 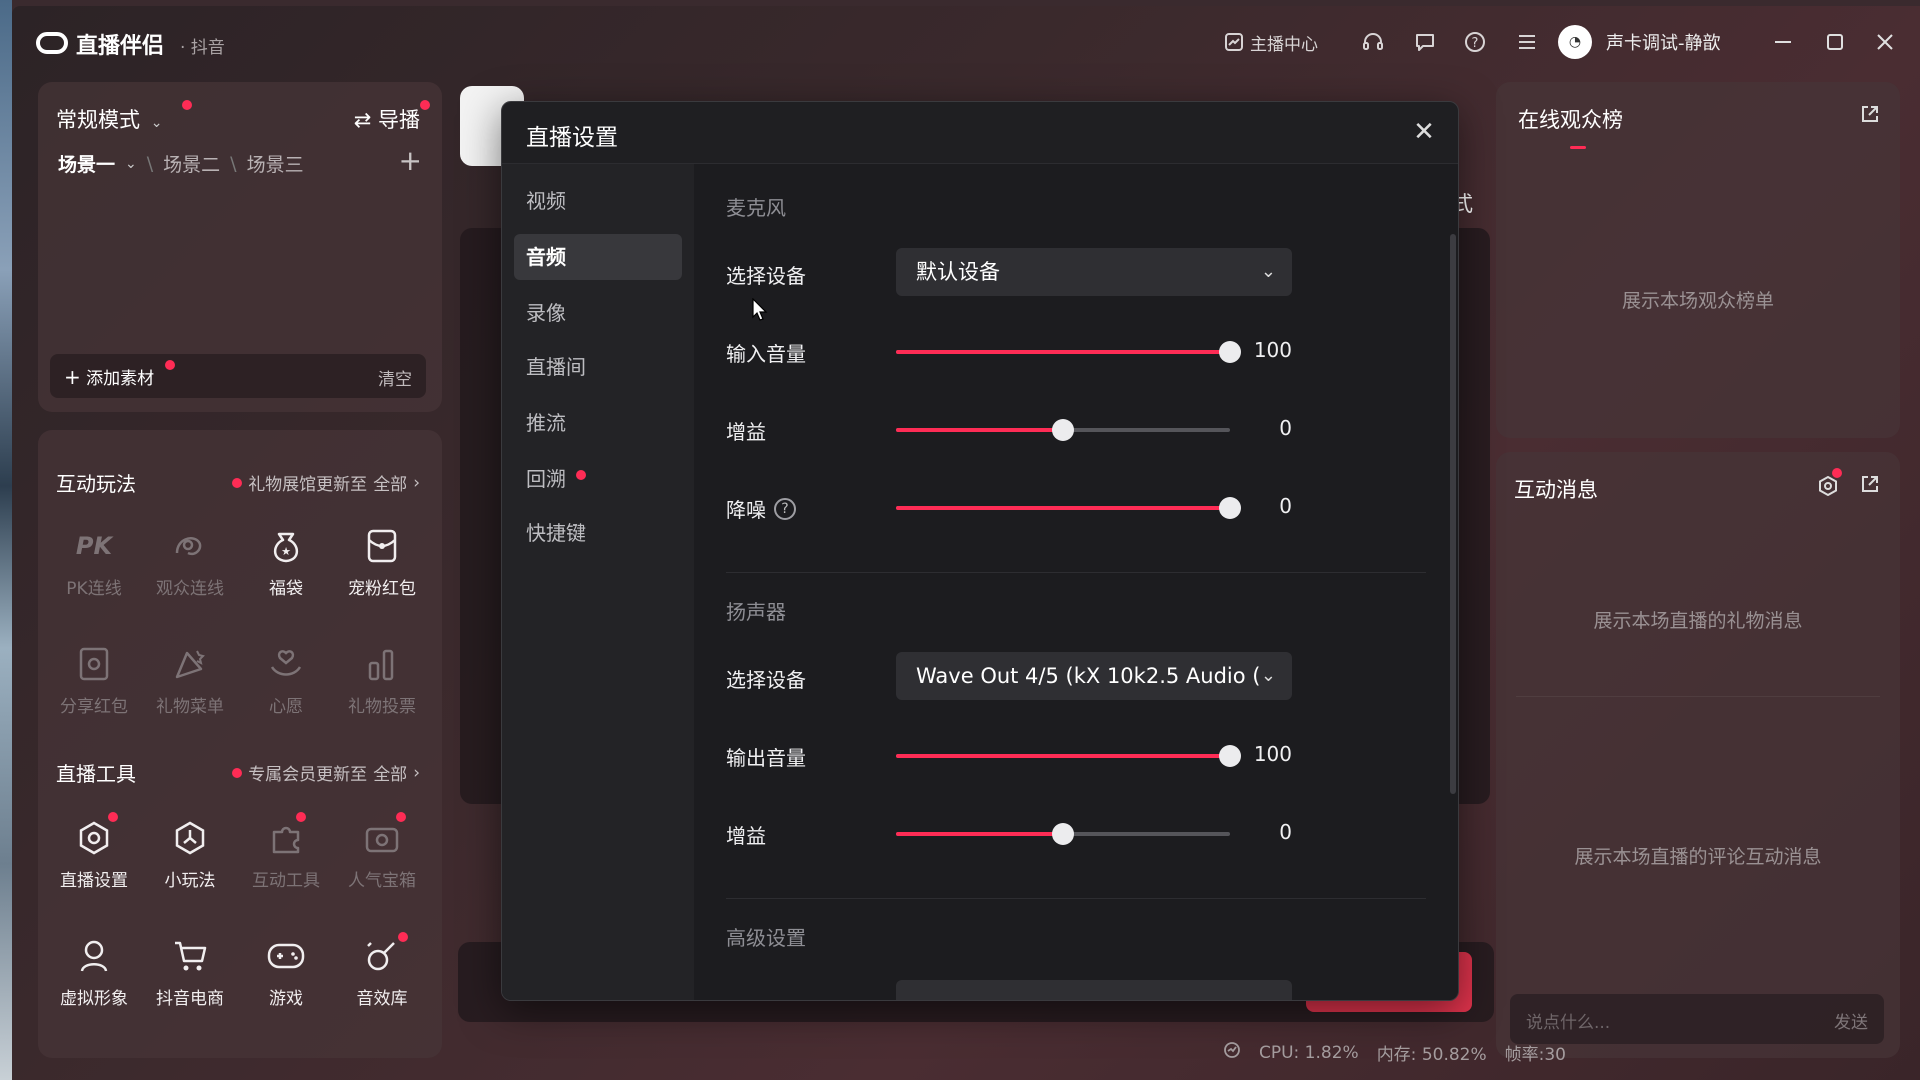 What do you see at coordinates (275, 163) in the screenshot?
I see `tab-scene-3: 场景三` at bounding box center [275, 163].